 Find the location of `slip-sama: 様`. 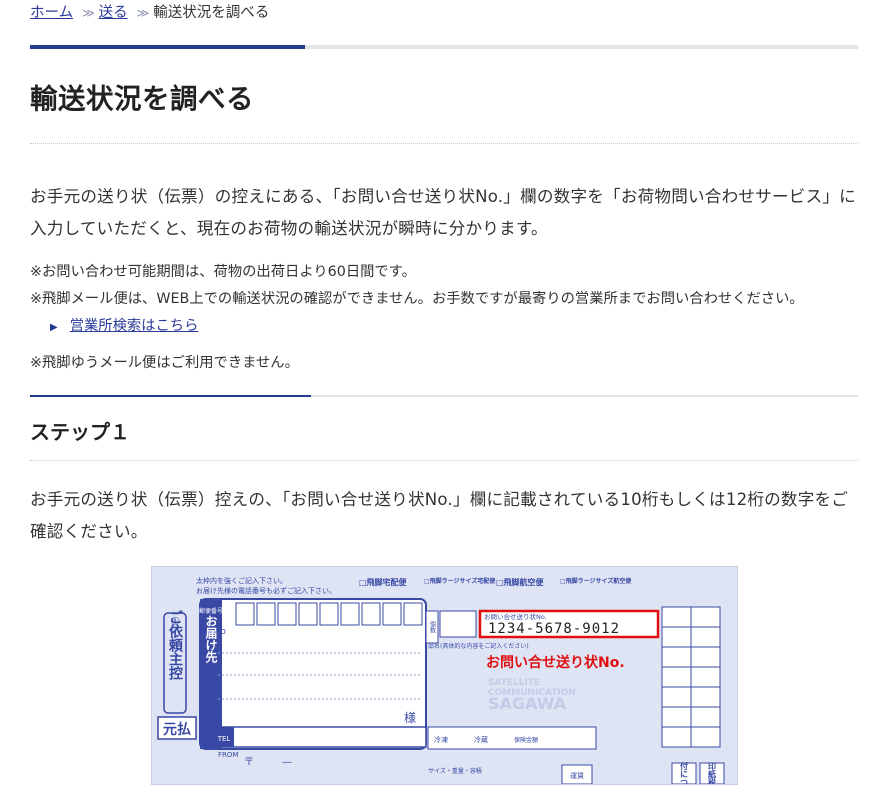

slip-sama: 様 is located at coordinates (410, 718).